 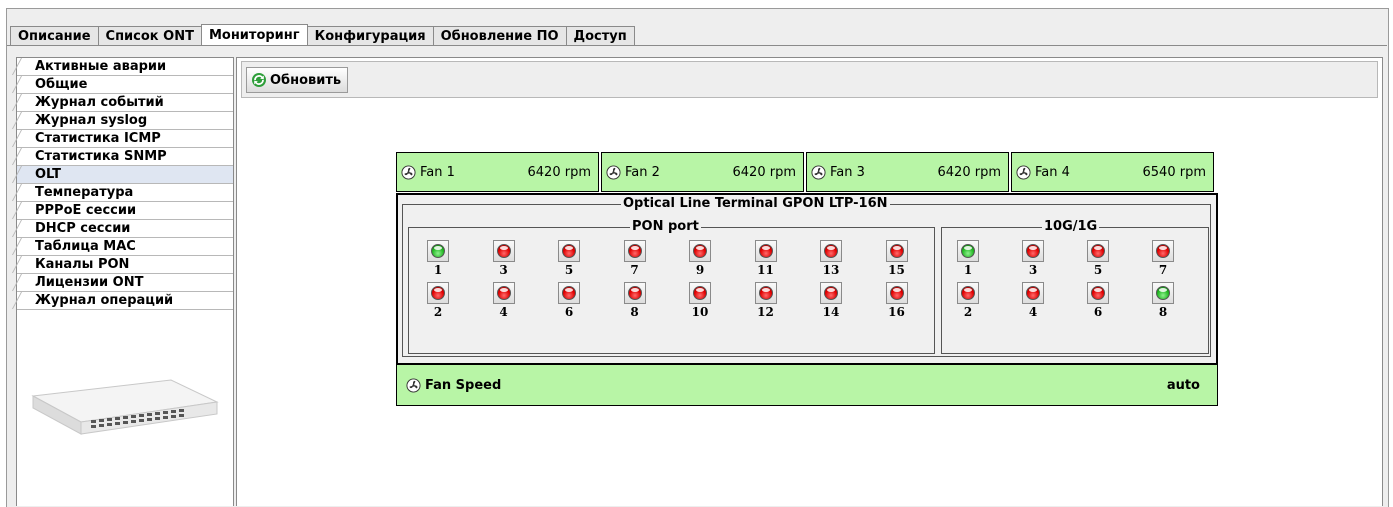 I want to click on fan-status-2: Fan 2 6420 rpm, so click(x=702, y=172).